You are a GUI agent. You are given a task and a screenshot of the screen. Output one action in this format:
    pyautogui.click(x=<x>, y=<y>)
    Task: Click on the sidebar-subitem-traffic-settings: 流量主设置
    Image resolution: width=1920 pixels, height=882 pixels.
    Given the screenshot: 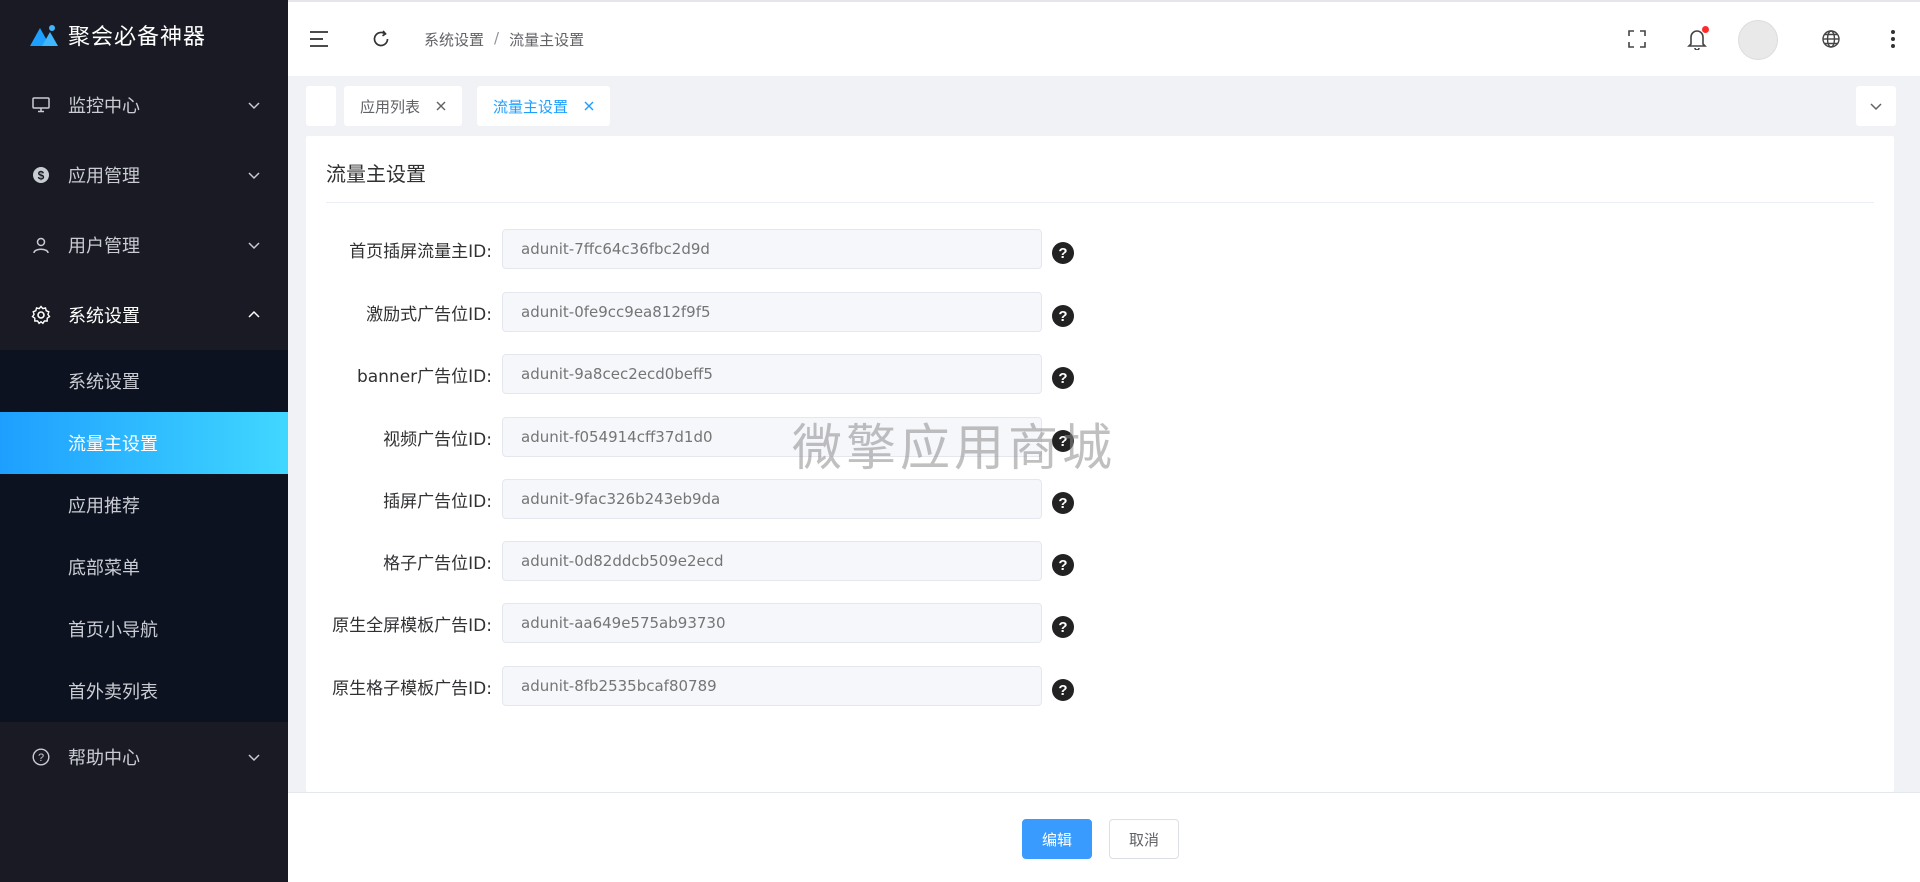 What is the action you would take?
    pyautogui.click(x=144, y=443)
    